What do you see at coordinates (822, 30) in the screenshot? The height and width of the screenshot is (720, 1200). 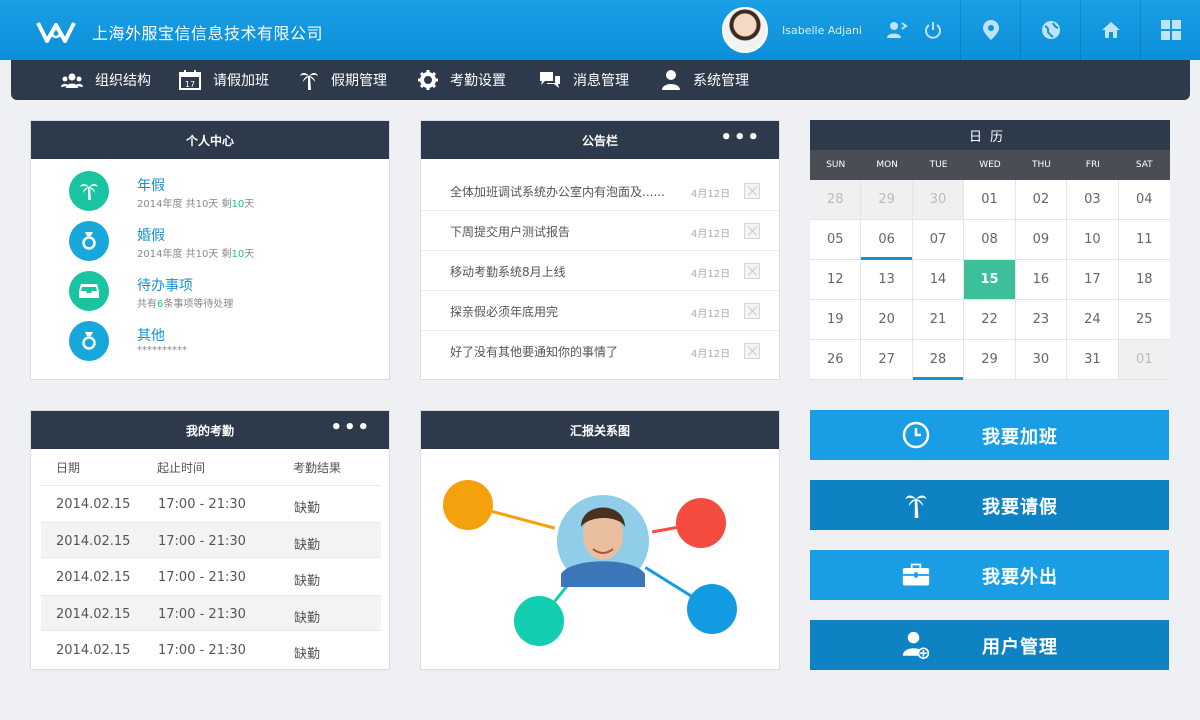 I see `user-name: Isabelle Adjani` at bounding box center [822, 30].